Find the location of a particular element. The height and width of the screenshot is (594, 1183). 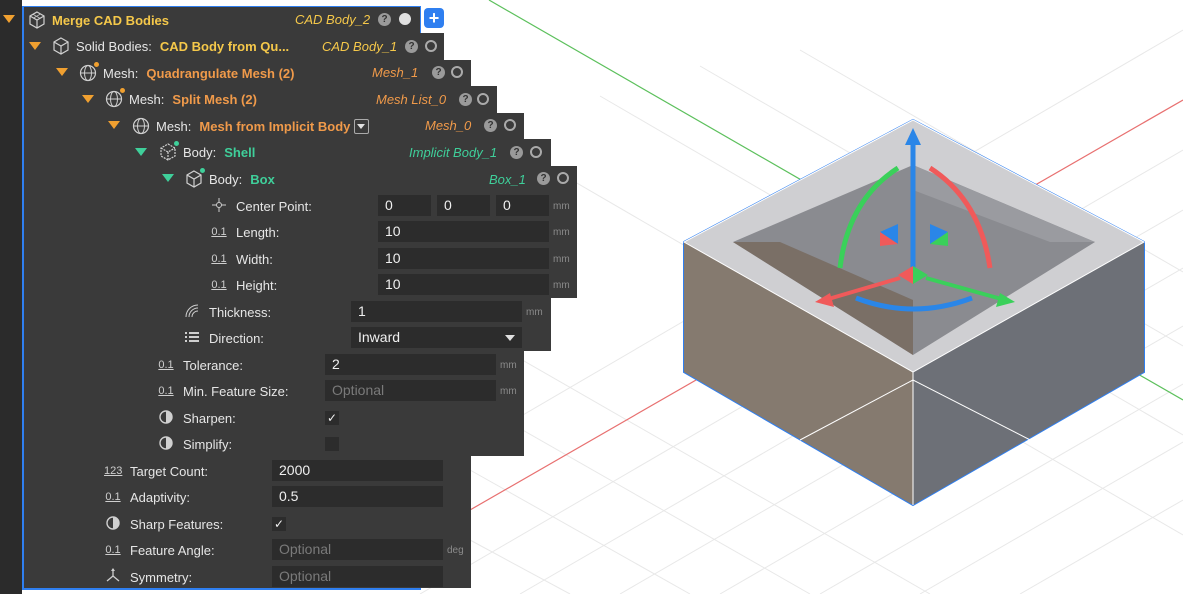

property-label: Sharp Features: is located at coordinates (177, 524).